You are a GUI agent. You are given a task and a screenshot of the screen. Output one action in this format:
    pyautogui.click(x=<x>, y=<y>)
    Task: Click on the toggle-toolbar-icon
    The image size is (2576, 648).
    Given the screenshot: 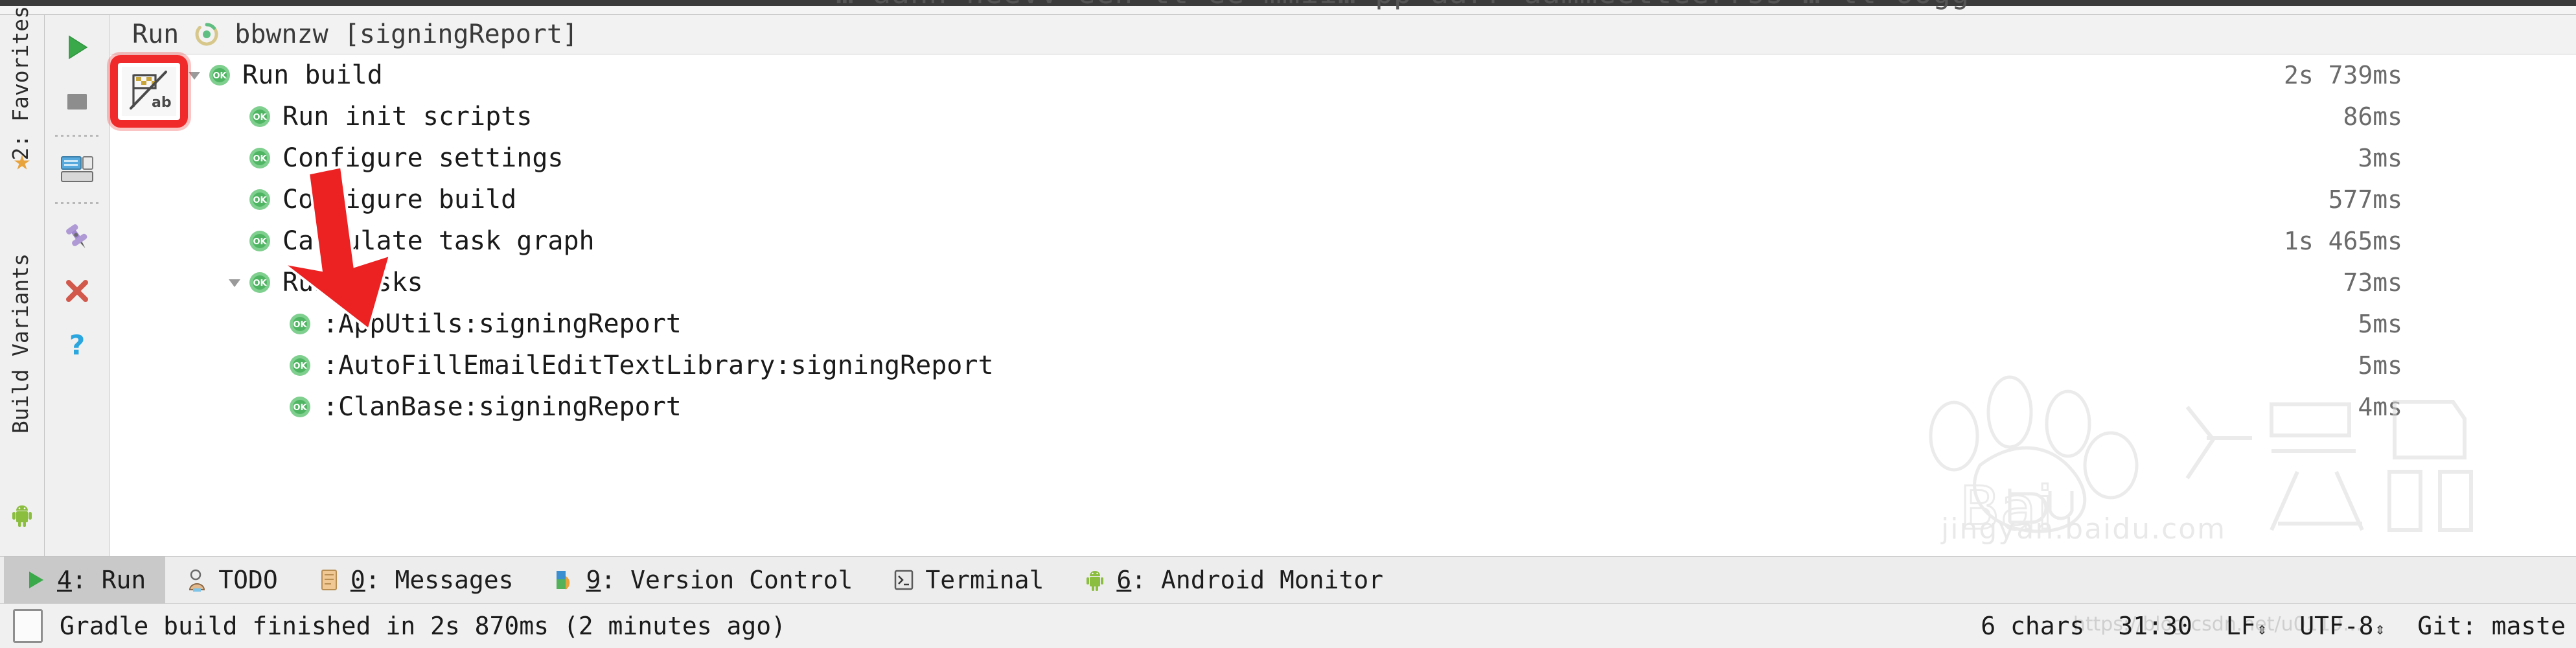 What is the action you would take?
    pyautogui.click(x=28, y=626)
    